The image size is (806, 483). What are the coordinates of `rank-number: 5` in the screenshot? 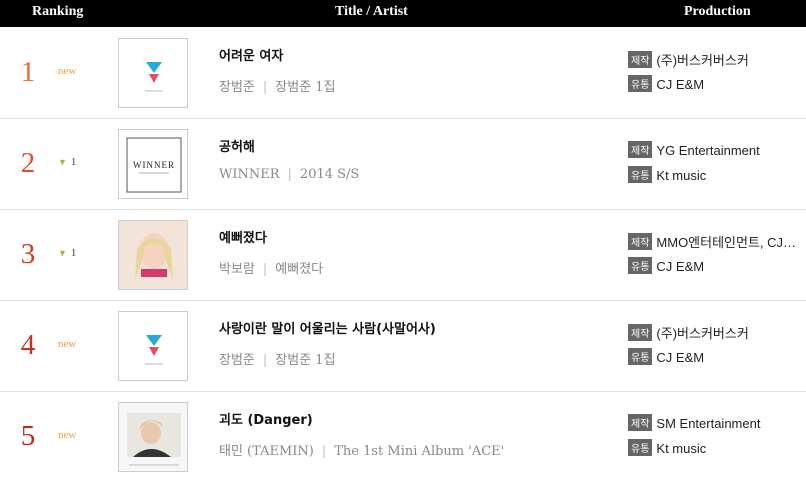 It's located at (28, 436).